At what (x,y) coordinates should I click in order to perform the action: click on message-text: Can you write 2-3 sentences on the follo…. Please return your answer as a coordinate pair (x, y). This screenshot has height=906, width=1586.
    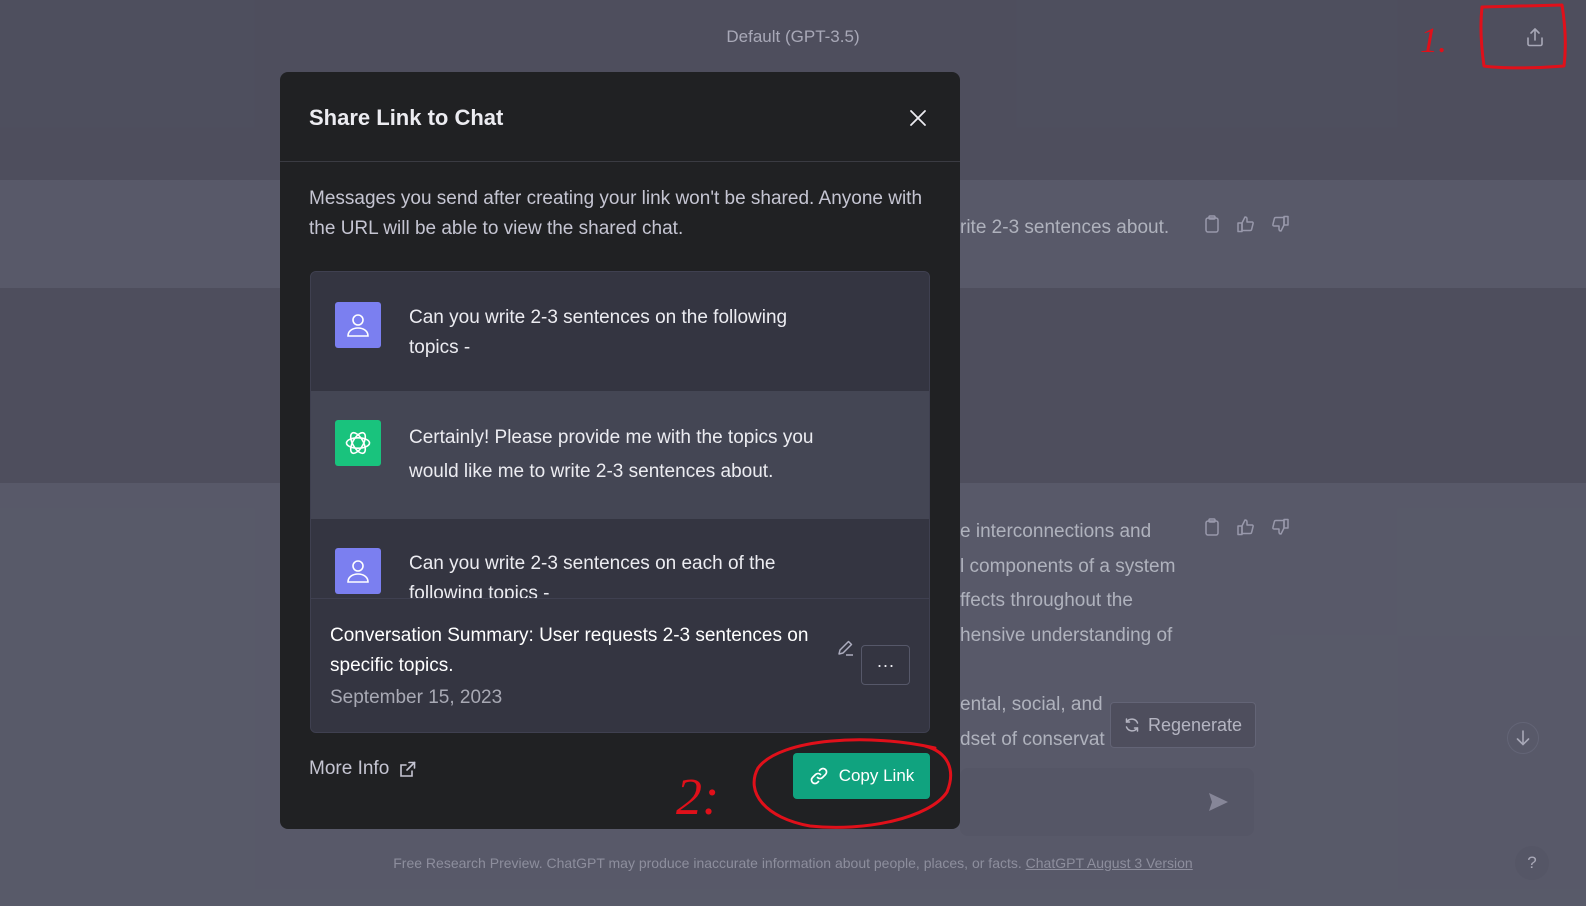
    Looking at the image, I should click on (598, 332).